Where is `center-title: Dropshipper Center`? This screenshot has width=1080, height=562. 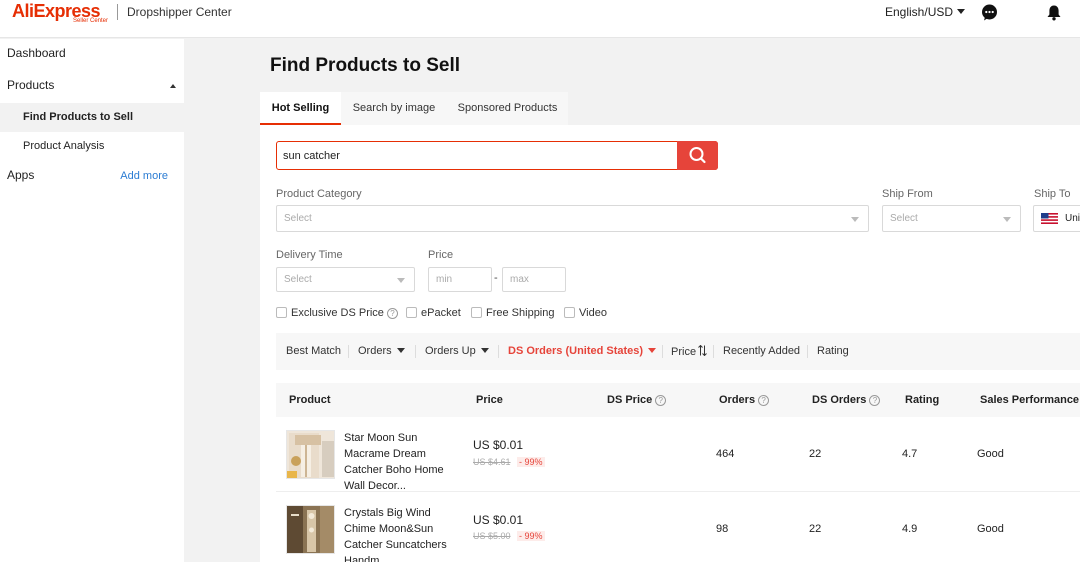
center-title: Dropshipper Center is located at coordinates (179, 12).